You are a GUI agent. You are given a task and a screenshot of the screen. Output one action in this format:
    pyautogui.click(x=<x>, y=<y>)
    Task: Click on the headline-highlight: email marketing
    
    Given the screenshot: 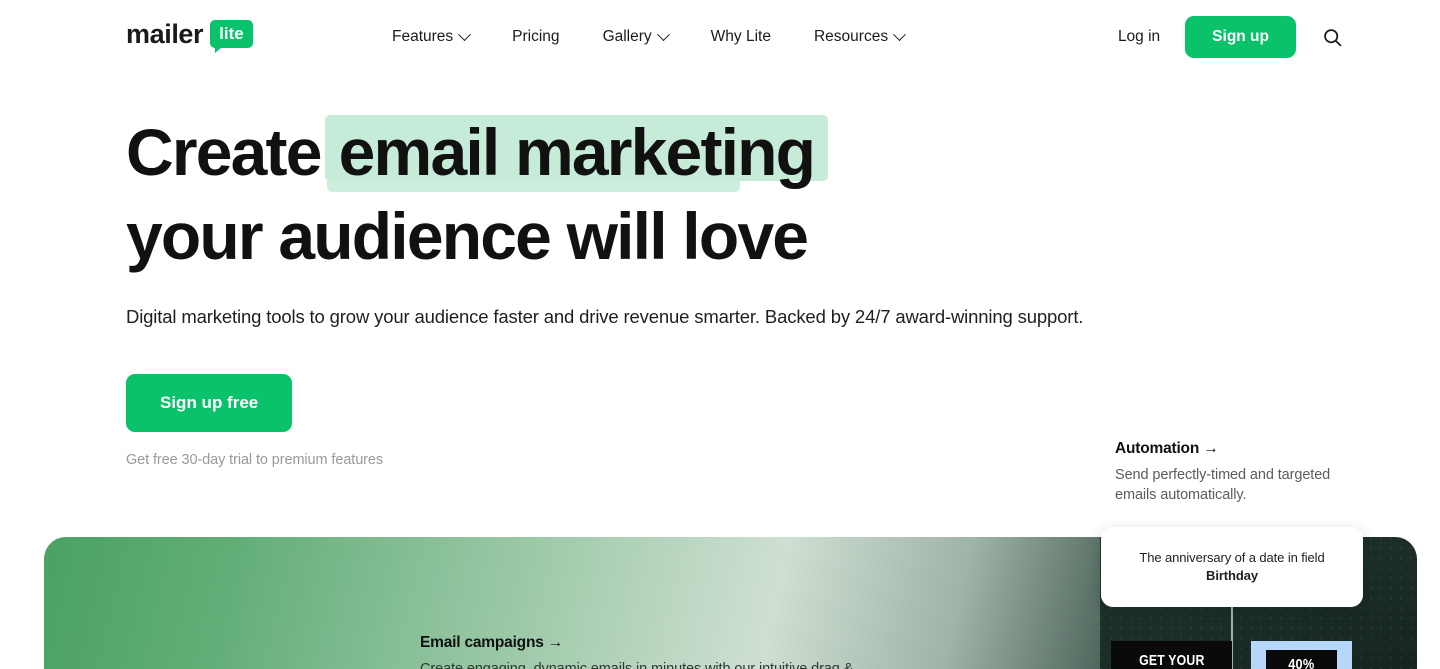 What is the action you would take?
    pyautogui.click(x=576, y=153)
    